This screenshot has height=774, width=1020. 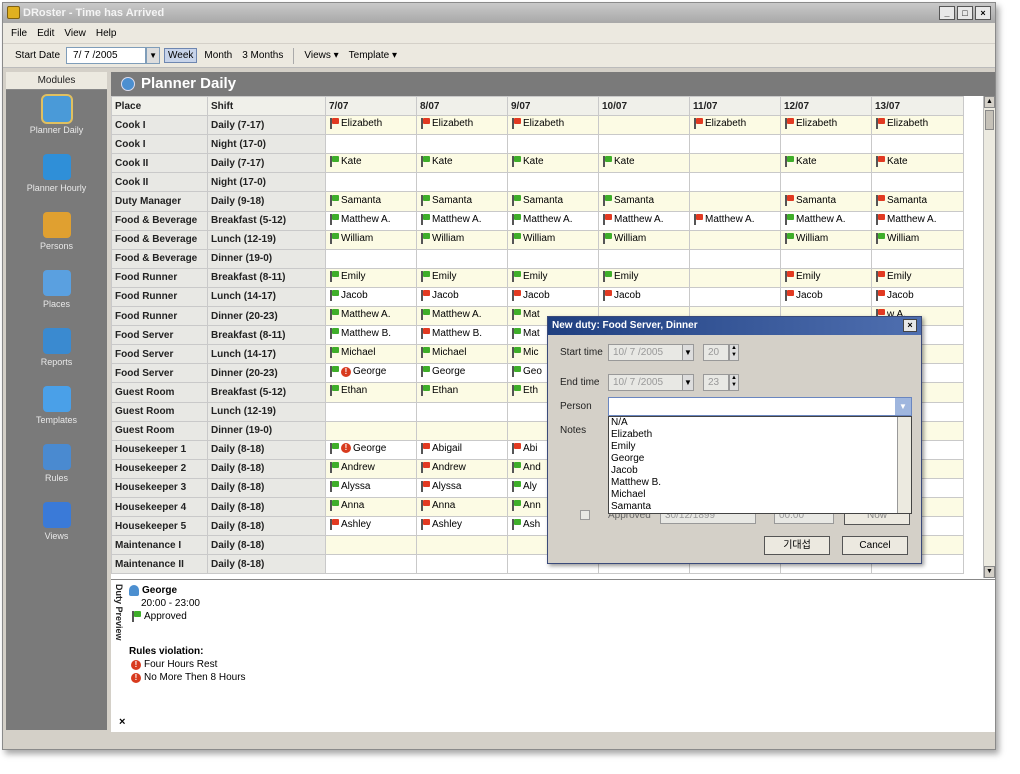 What do you see at coordinates (262, 55) in the screenshot?
I see `three-months-button: 3 Months` at bounding box center [262, 55].